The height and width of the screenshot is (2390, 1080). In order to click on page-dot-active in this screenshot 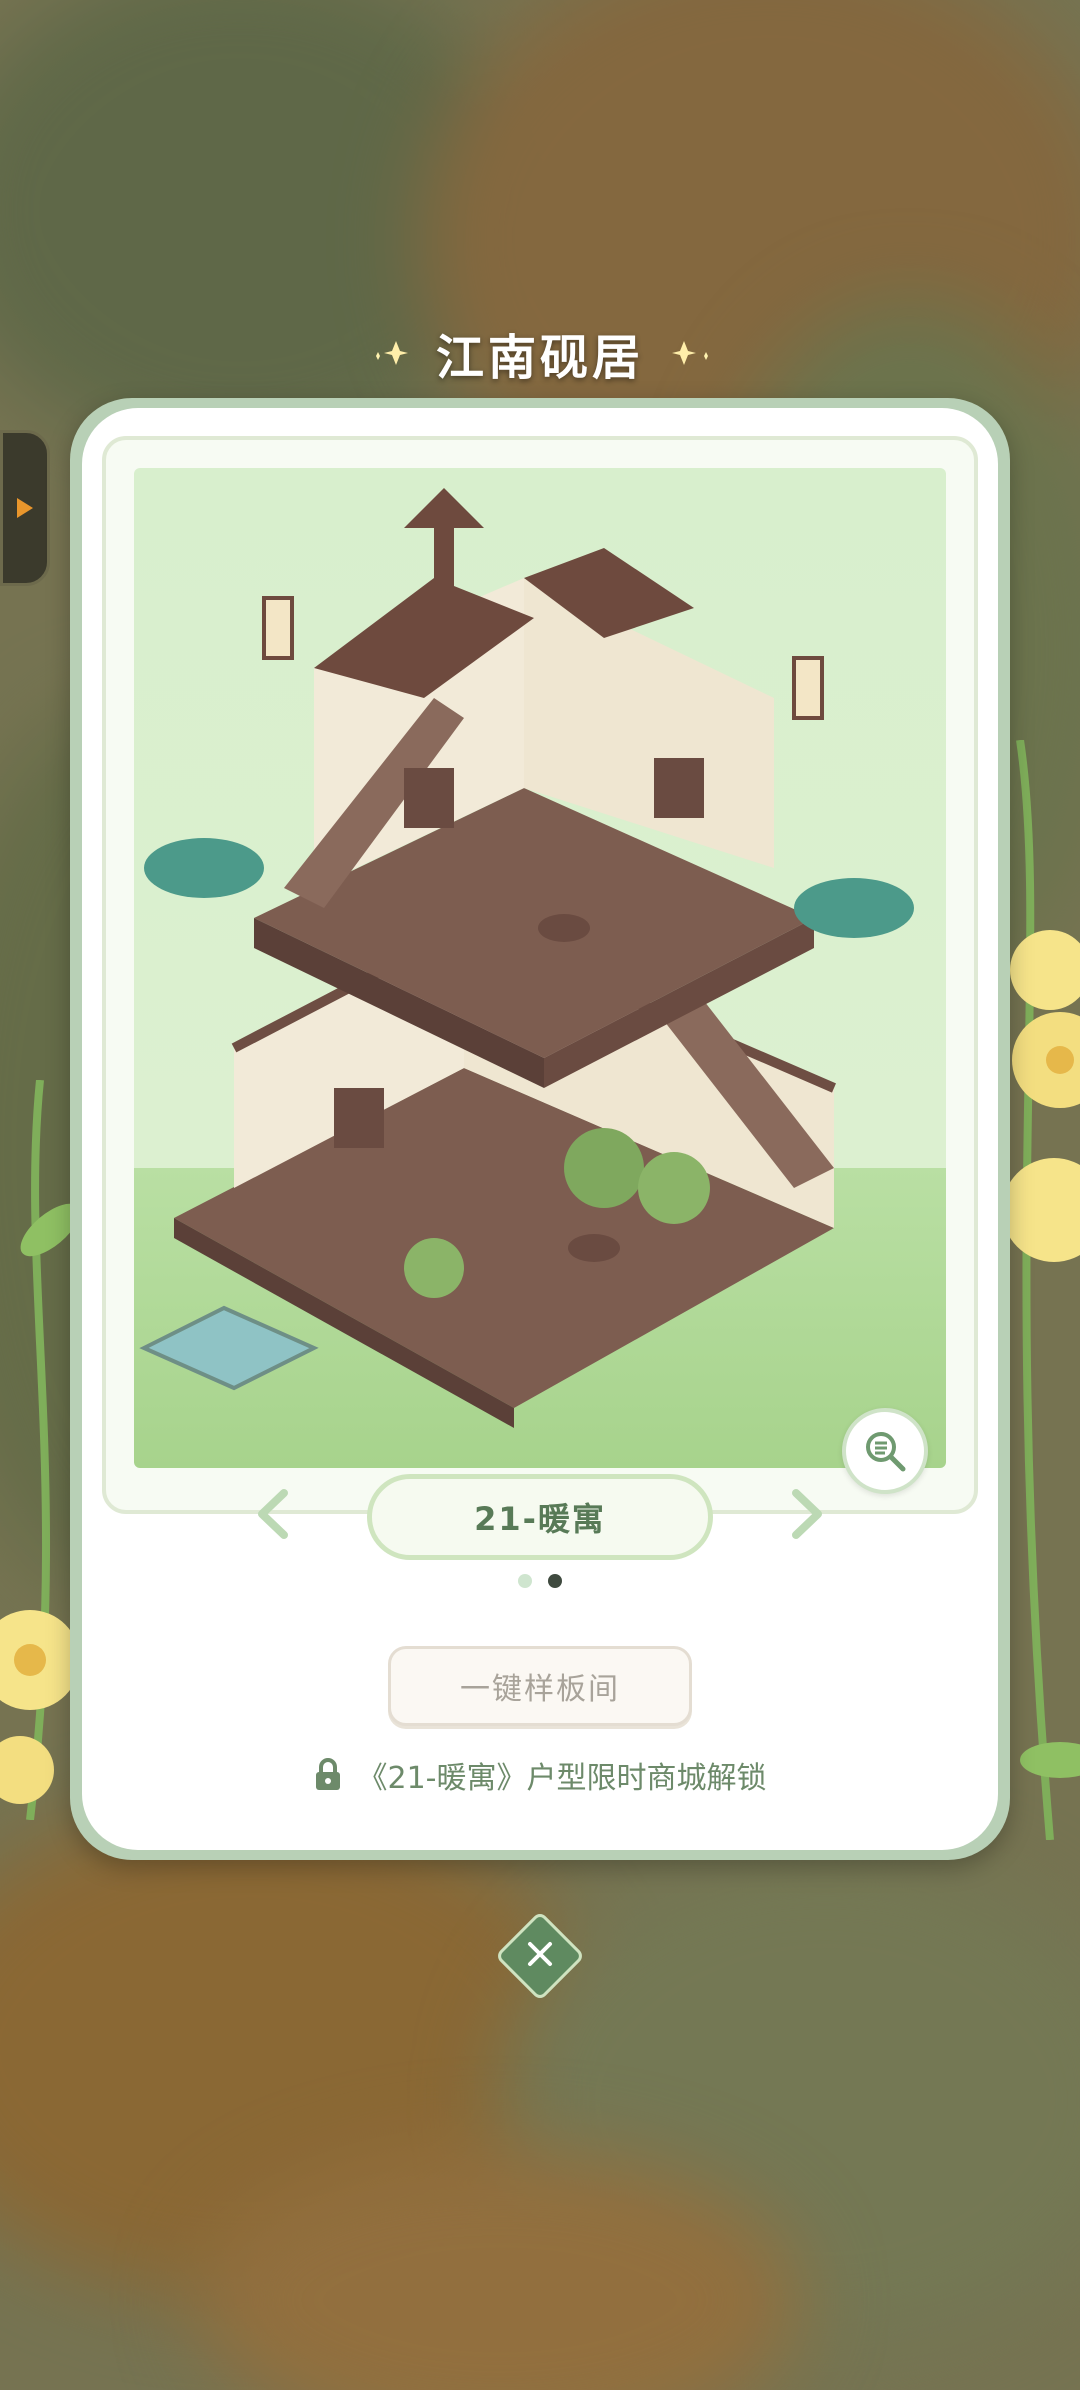, I will do `click(555, 1581)`.